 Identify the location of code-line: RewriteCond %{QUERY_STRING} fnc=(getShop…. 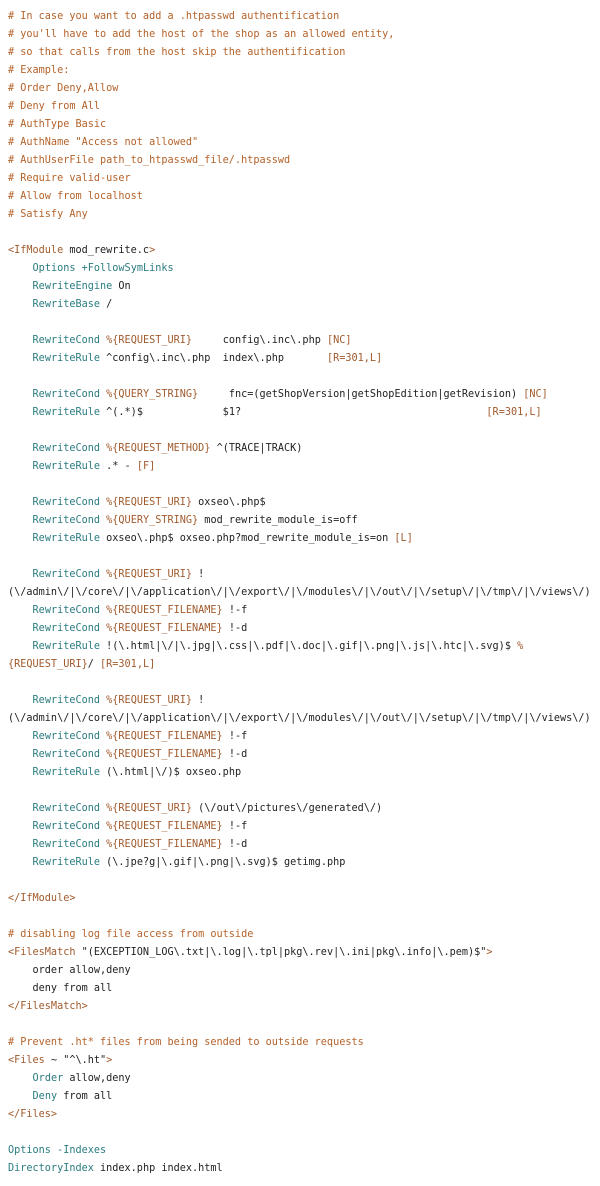
(301, 395).